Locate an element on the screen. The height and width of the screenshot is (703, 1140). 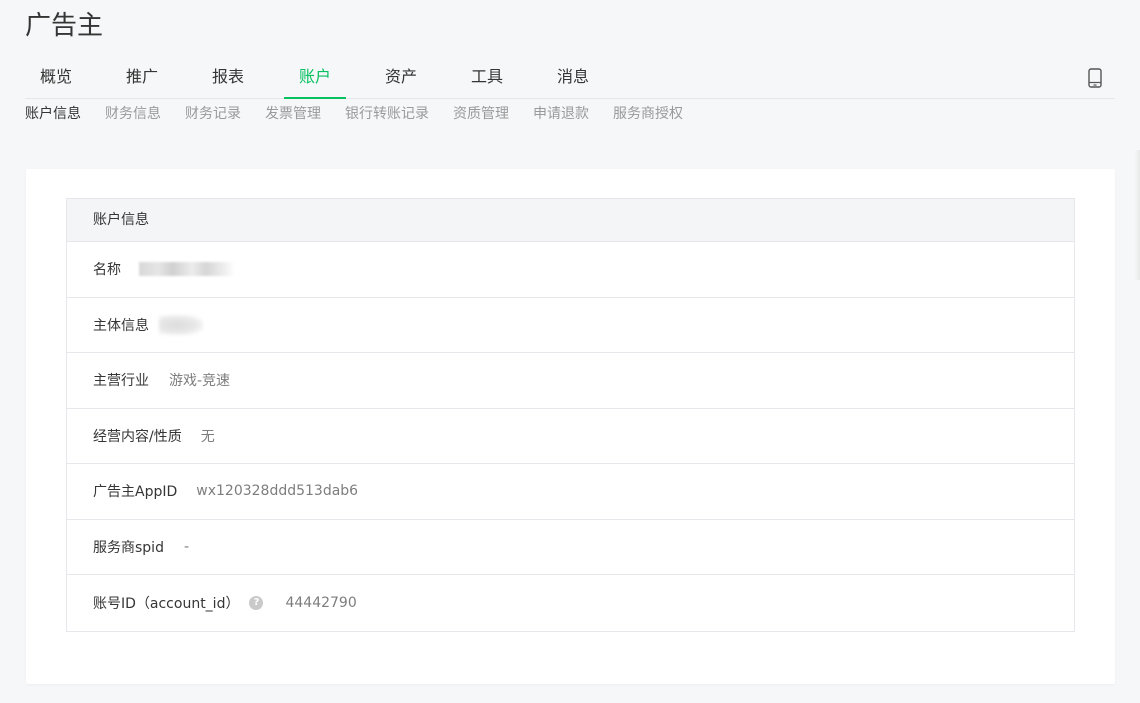
table-row-appid: 广告主AppID wx120328ddd513dab6 is located at coordinates (570, 492).